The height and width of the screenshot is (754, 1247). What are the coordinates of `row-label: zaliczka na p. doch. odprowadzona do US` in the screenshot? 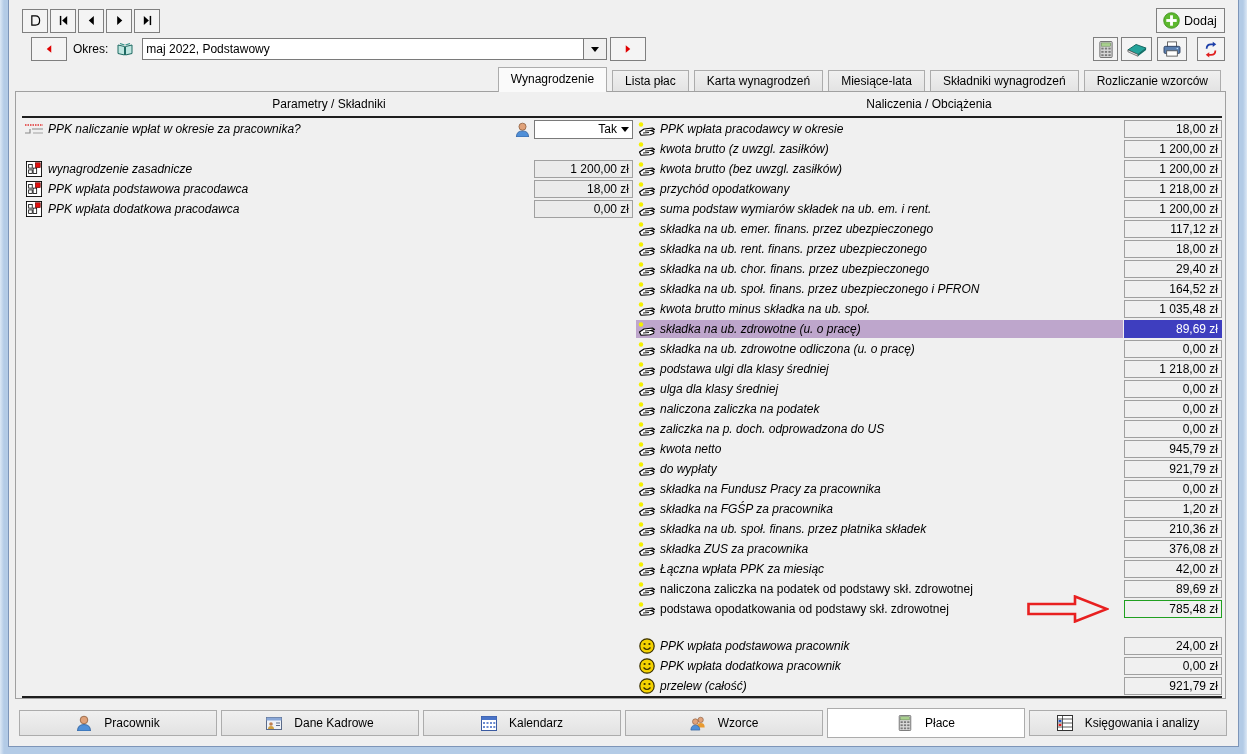 It's located at (772, 429).